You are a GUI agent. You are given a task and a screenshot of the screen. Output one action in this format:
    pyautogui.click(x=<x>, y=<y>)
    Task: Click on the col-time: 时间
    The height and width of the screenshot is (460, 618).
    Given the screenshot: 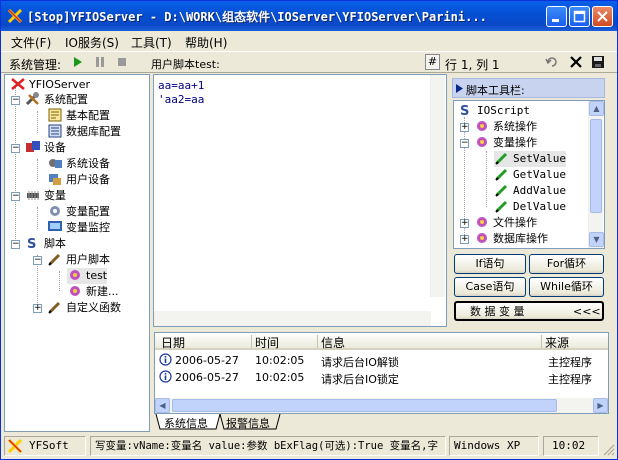 What is the action you would take?
    pyautogui.click(x=267, y=342)
    